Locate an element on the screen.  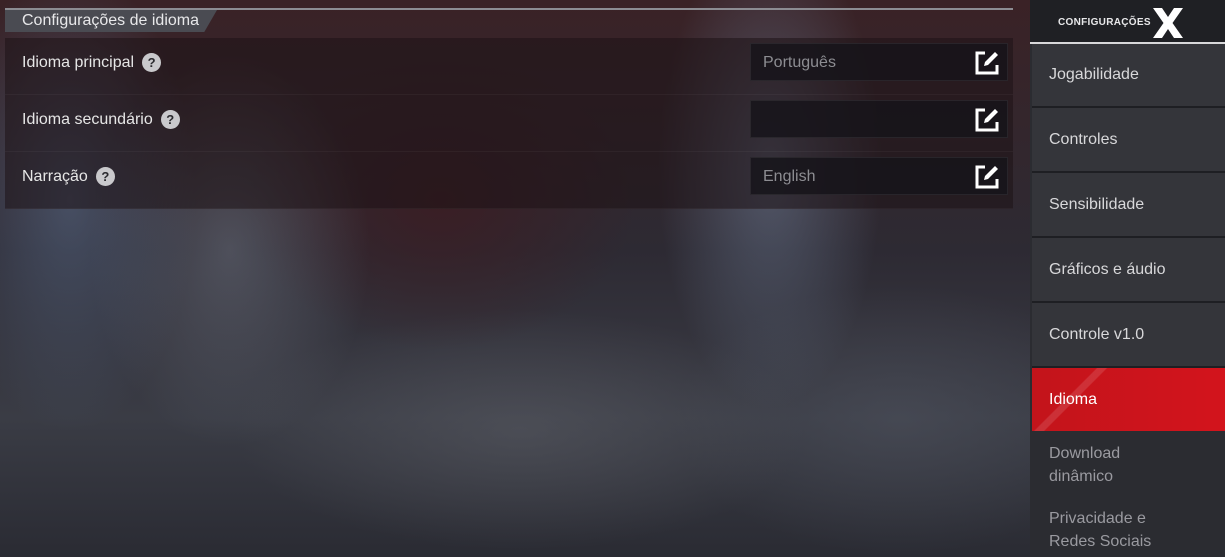
sidebar-item-label-line2: Redes Sociais is located at coordinates (1100, 541).